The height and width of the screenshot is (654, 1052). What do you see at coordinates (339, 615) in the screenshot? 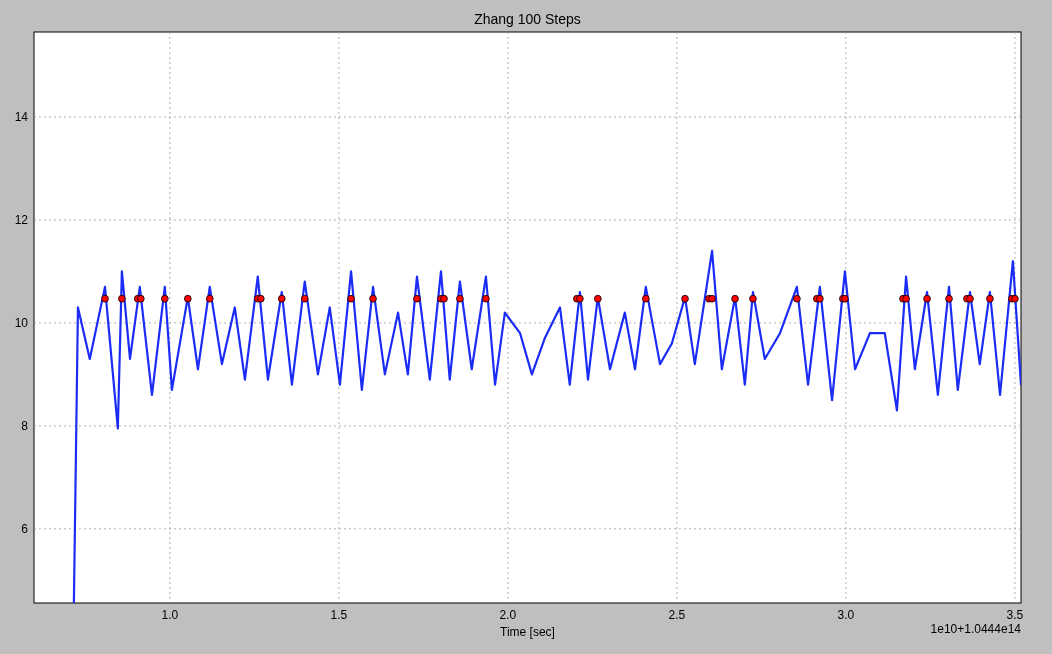
I see `tick-label: 1.5` at bounding box center [339, 615].